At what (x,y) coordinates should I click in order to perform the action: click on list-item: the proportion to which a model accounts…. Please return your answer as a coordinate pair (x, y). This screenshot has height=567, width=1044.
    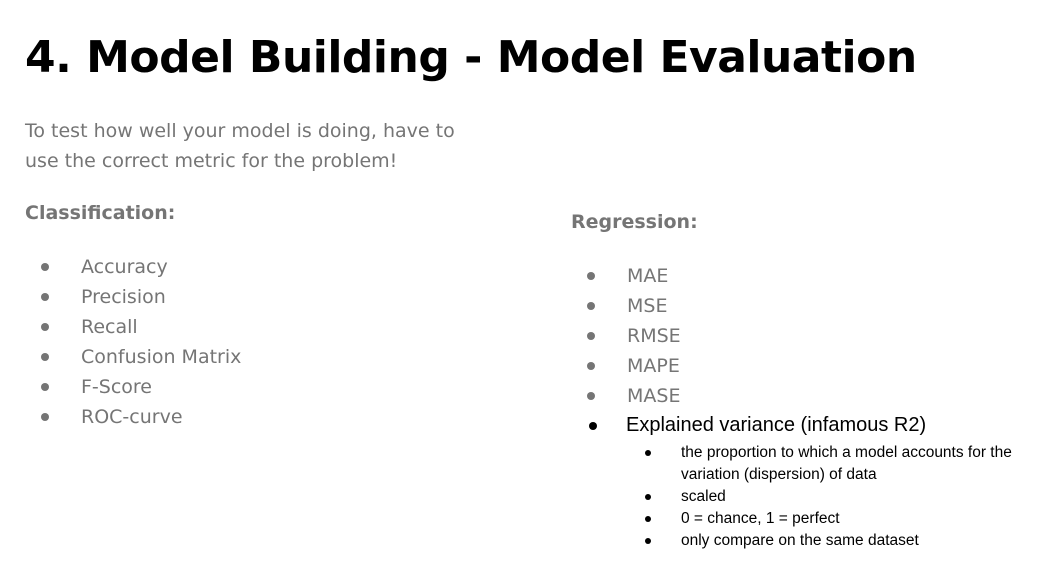
    Looking at the image, I should click on (842, 464).